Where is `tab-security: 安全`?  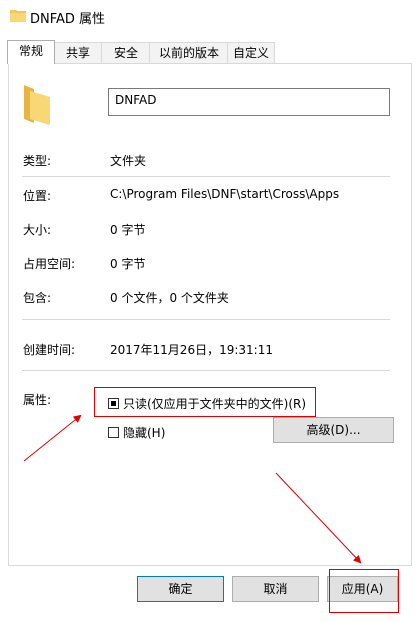
tab-security: 安全 is located at coordinates (126, 52).